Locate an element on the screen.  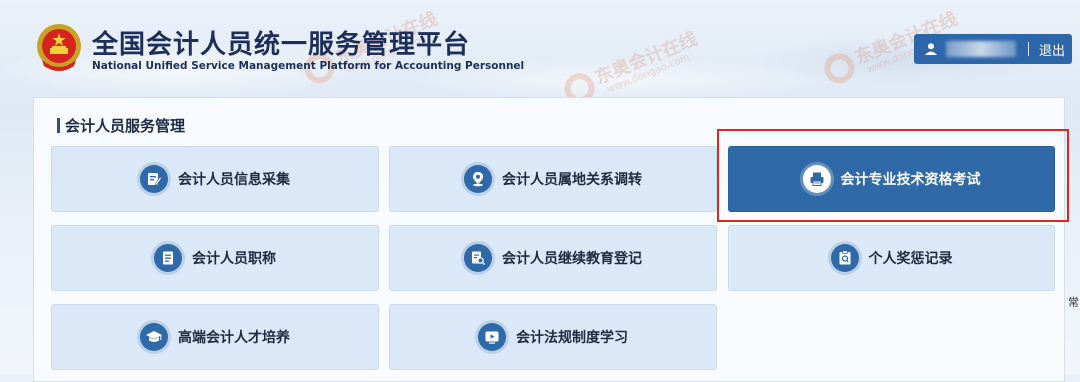
tile-label: 会计人员属地关系调转 is located at coordinates (572, 180).